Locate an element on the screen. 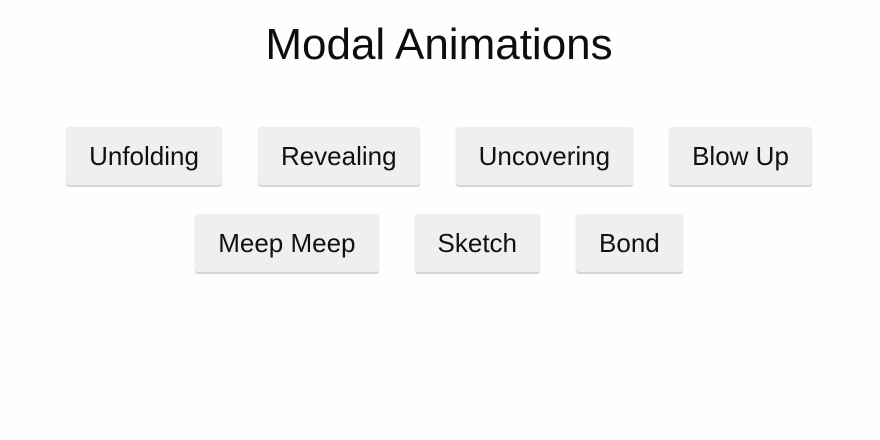 The width and height of the screenshot is (880, 440). page-title: Modal Animations is located at coordinates (439, 44).